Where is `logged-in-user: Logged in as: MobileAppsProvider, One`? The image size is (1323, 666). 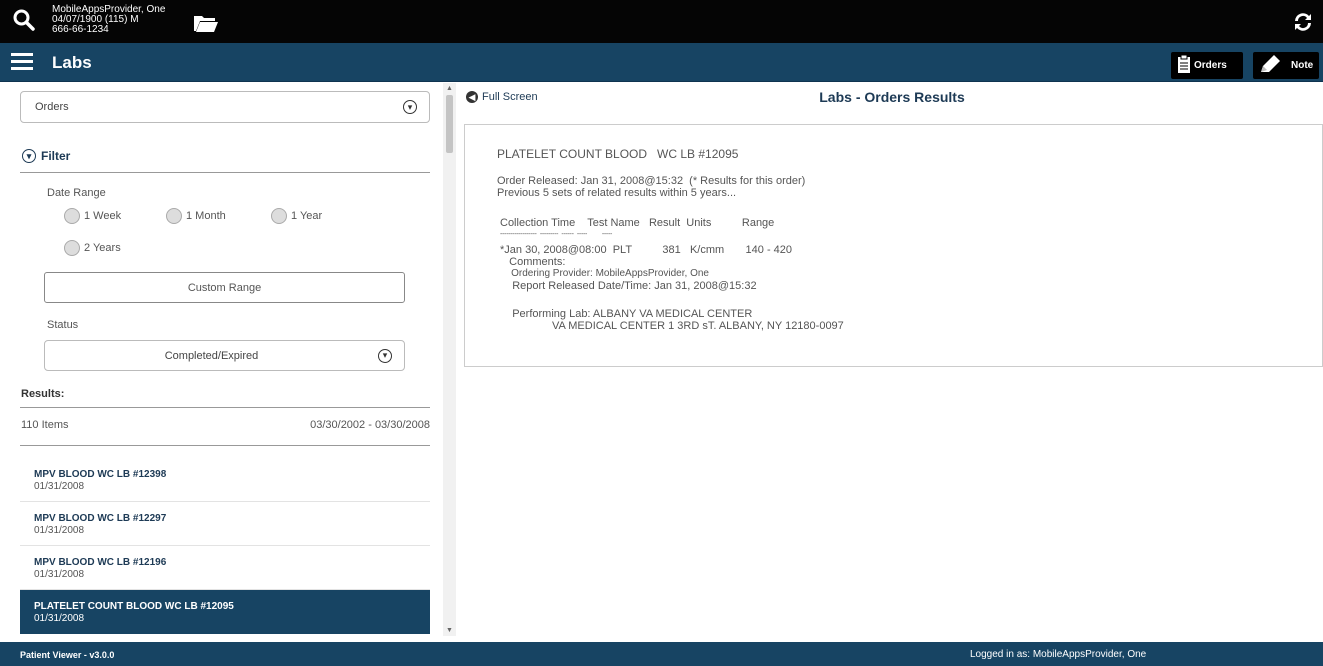
logged-in-user: Logged in as: MobileAppsProvider, One is located at coordinates (1058, 654).